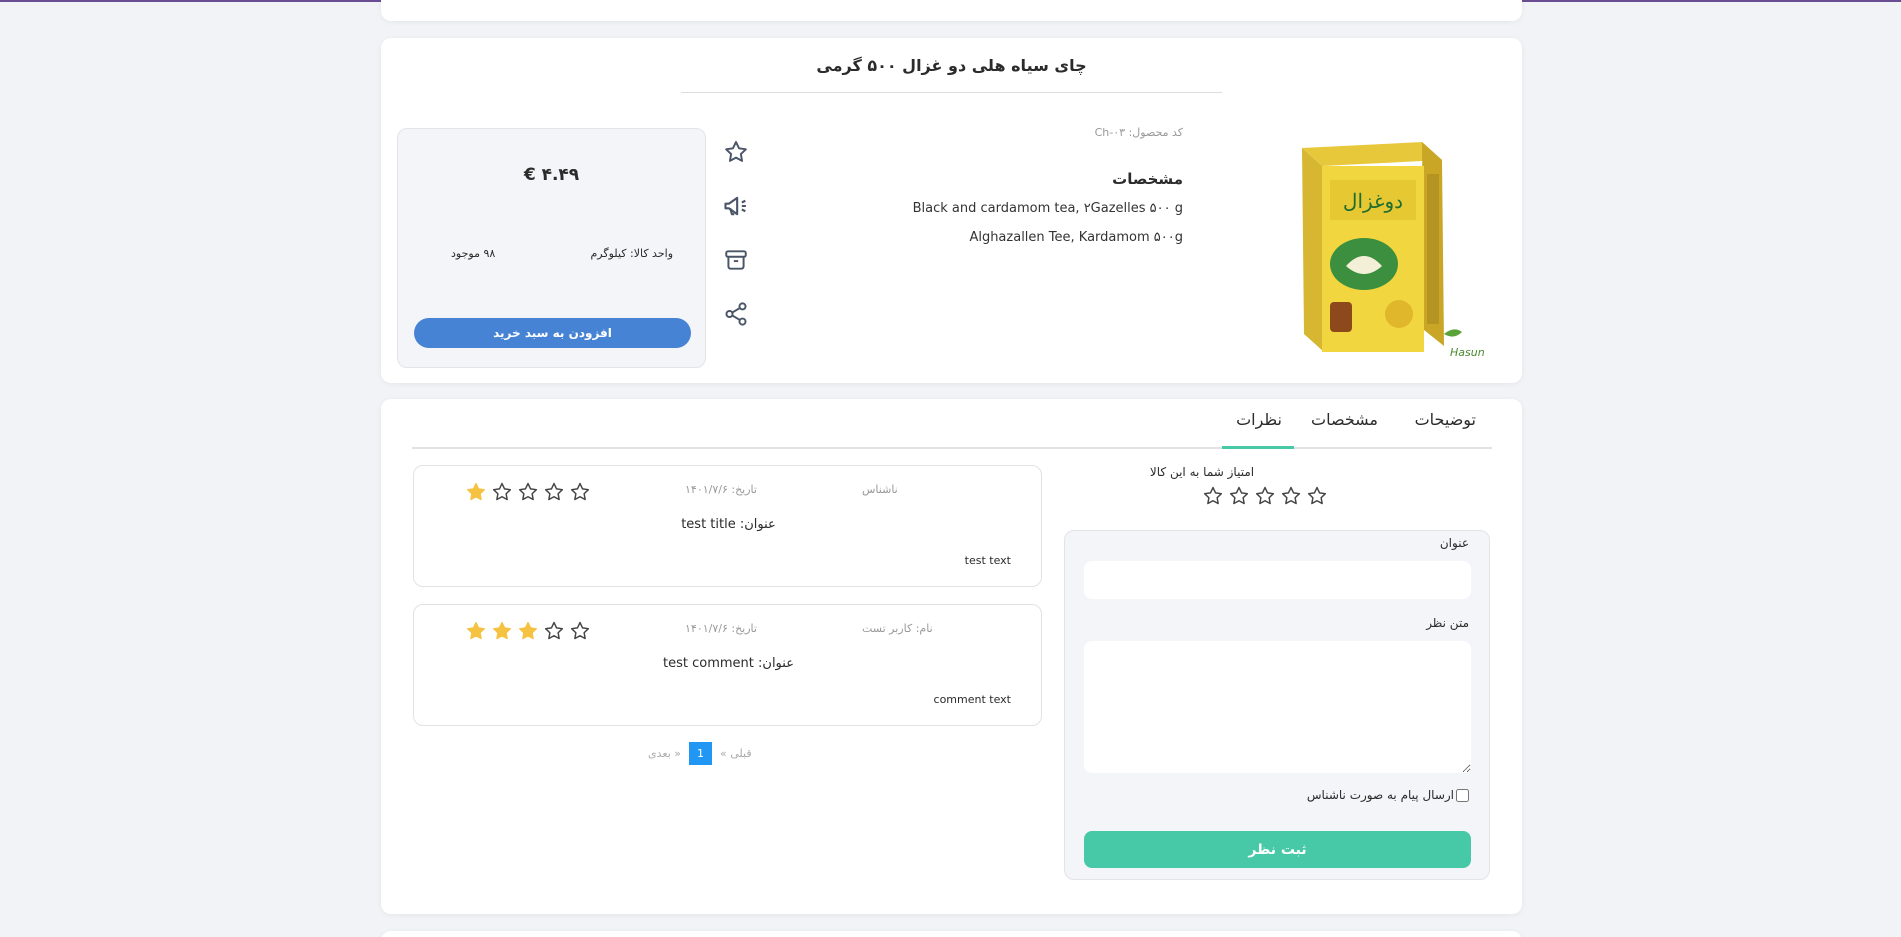 Image resolution: width=1901 pixels, height=937 pixels. What do you see at coordinates (1445, 419) in the screenshot?
I see `tab-description: توضیحات` at bounding box center [1445, 419].